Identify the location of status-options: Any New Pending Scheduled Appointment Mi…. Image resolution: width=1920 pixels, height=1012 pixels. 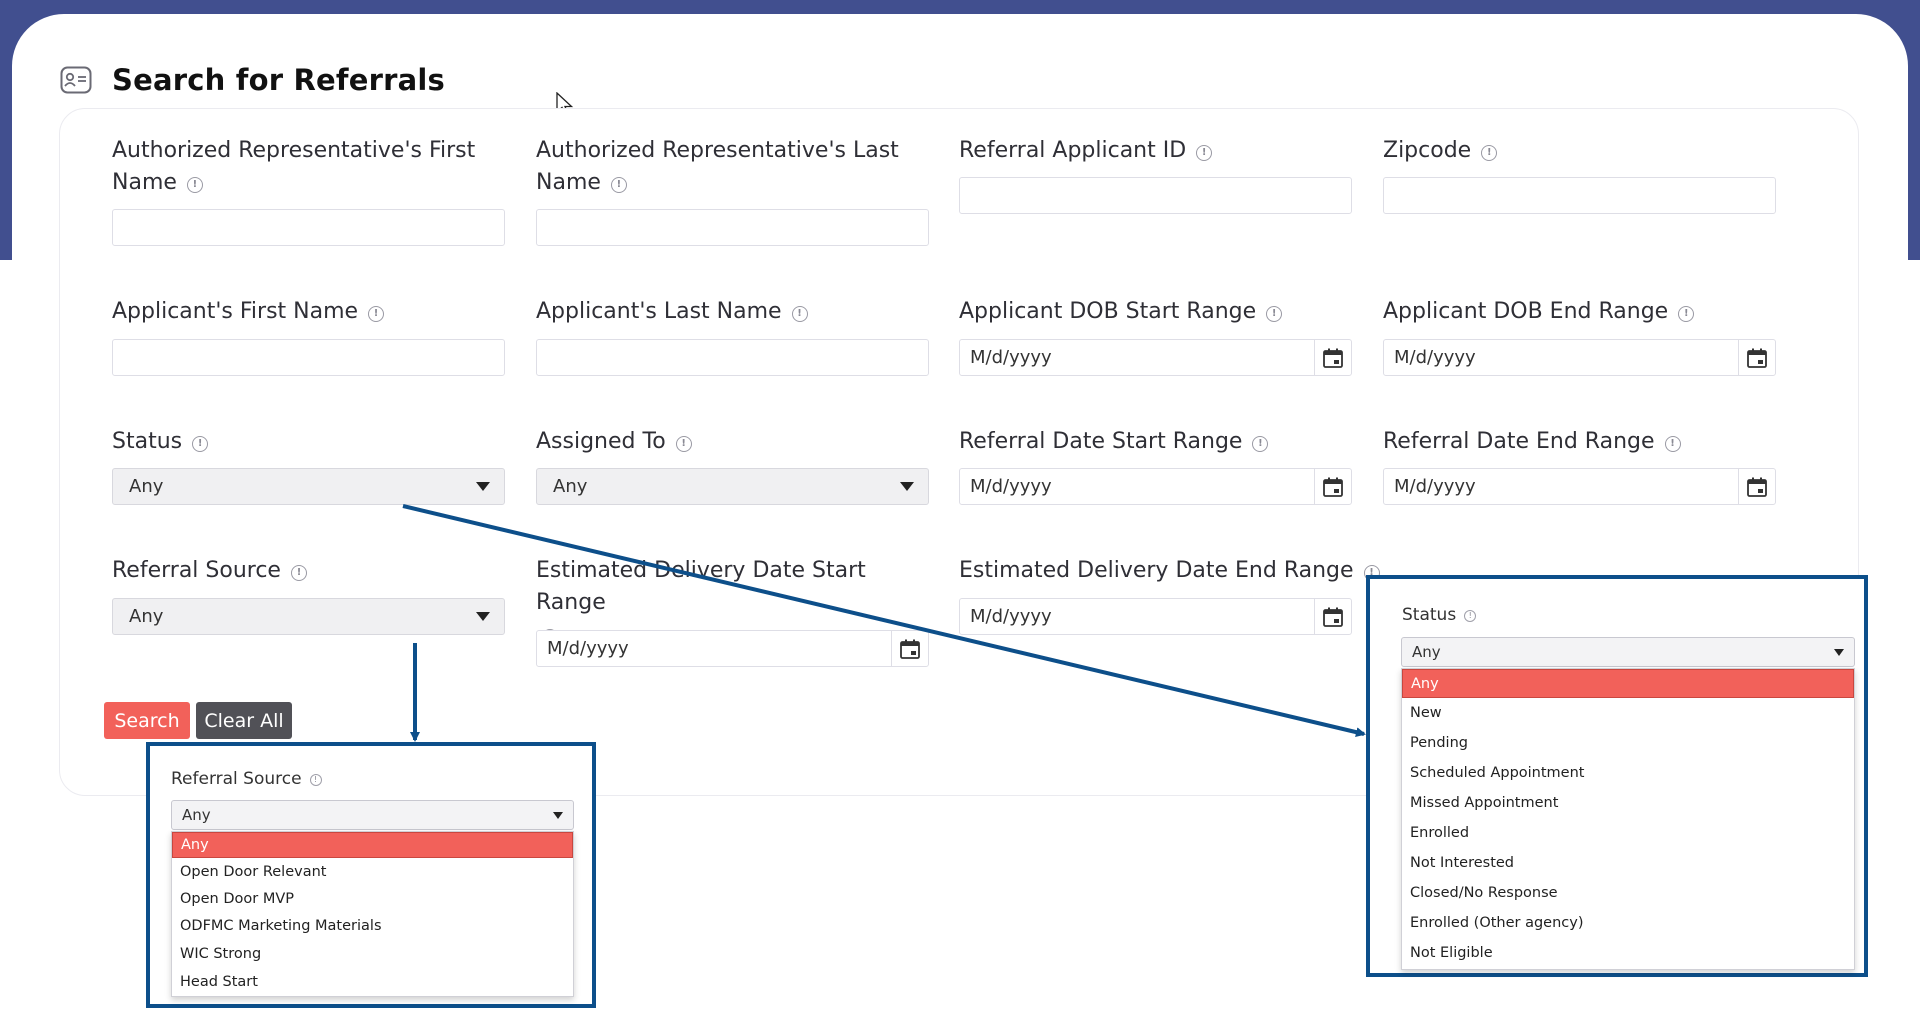
(1628, 819).